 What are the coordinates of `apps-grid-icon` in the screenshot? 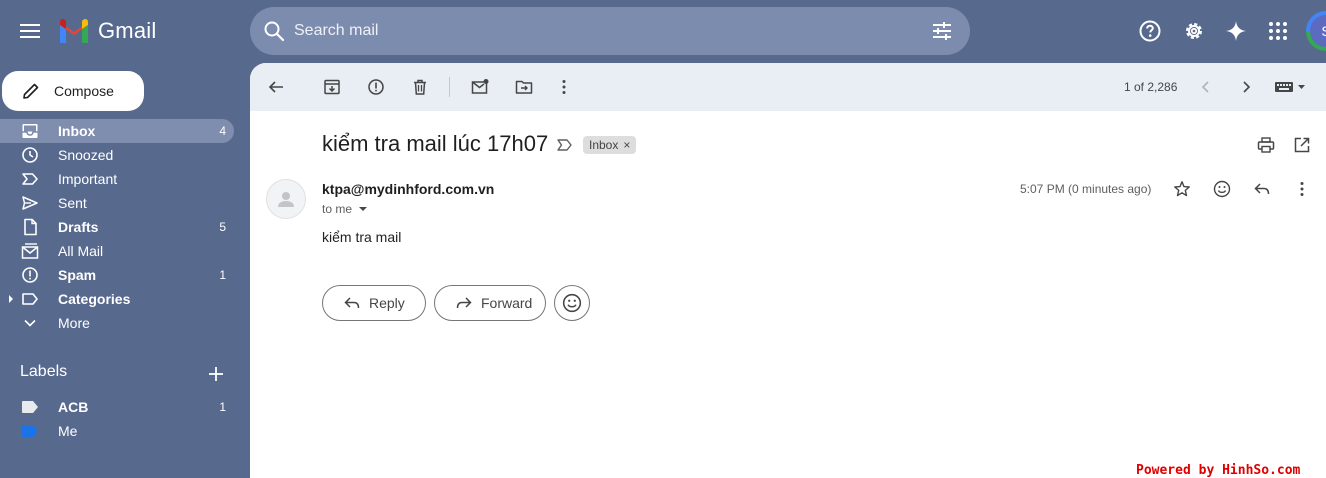 It's located at (1278, 31).